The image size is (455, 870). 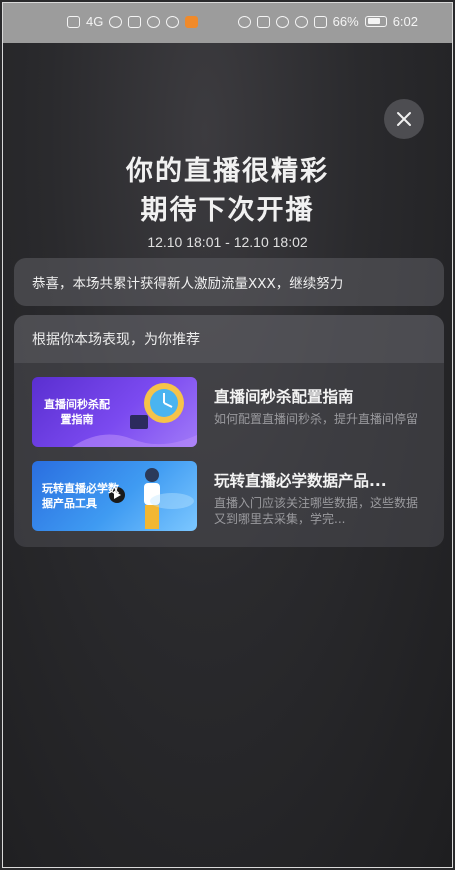 What do you see at coordinates (227, 171) in the screenshot?
I see `page-title-line1: 你的直播很精彩` at bounding box center [227, 171].